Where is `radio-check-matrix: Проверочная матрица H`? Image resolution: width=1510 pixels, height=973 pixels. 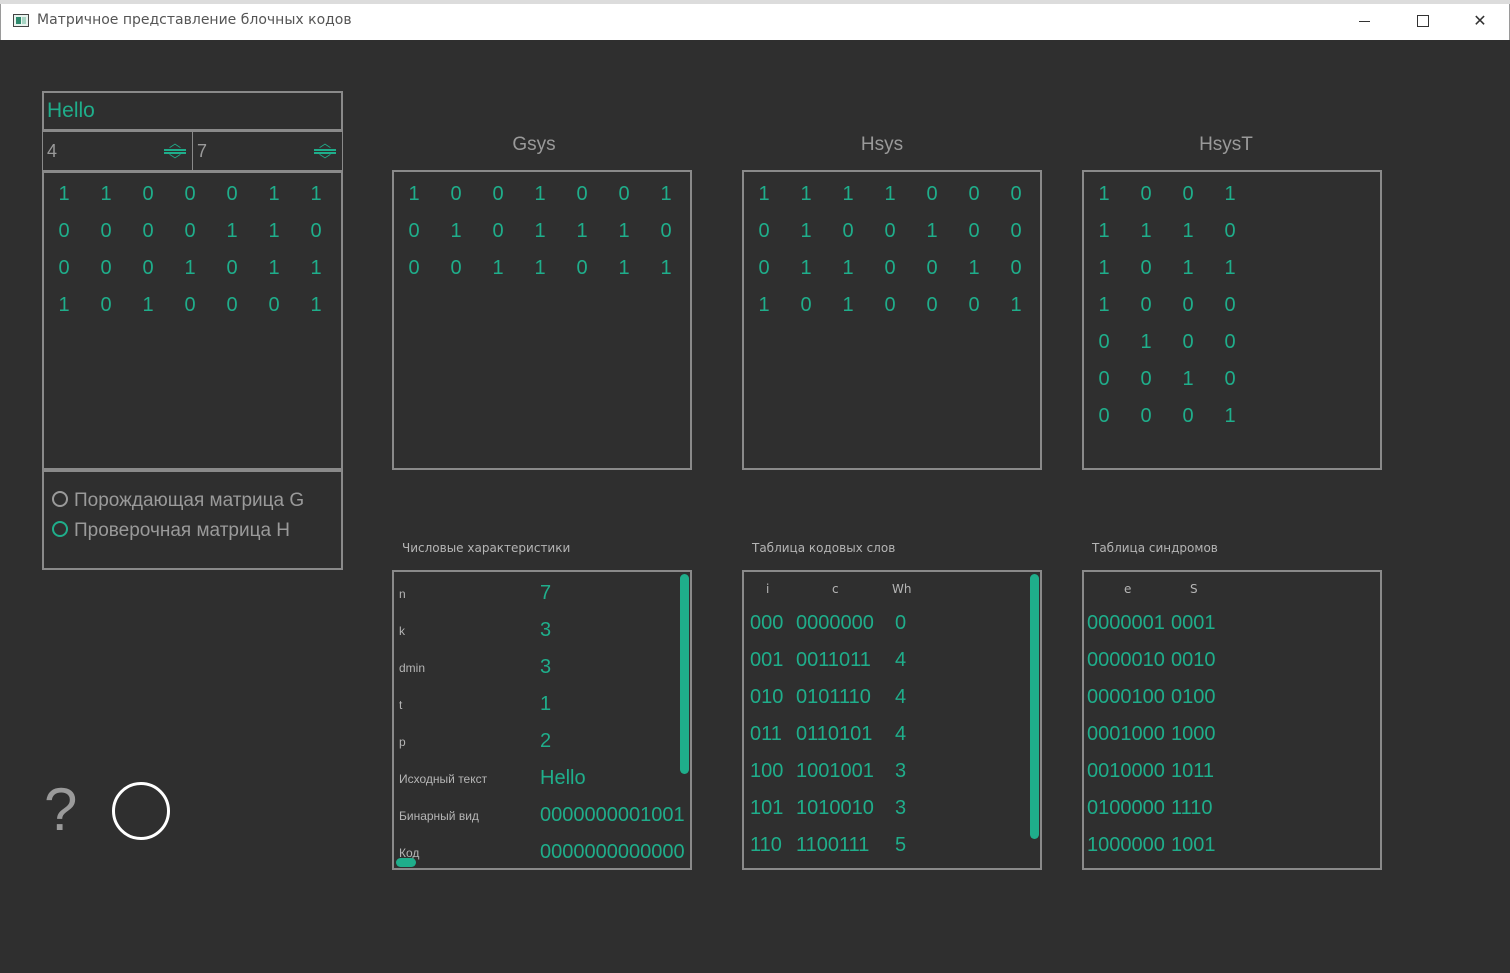
radio-check-matrix: Проверочная матрица H is located at coordinates (171, 531).